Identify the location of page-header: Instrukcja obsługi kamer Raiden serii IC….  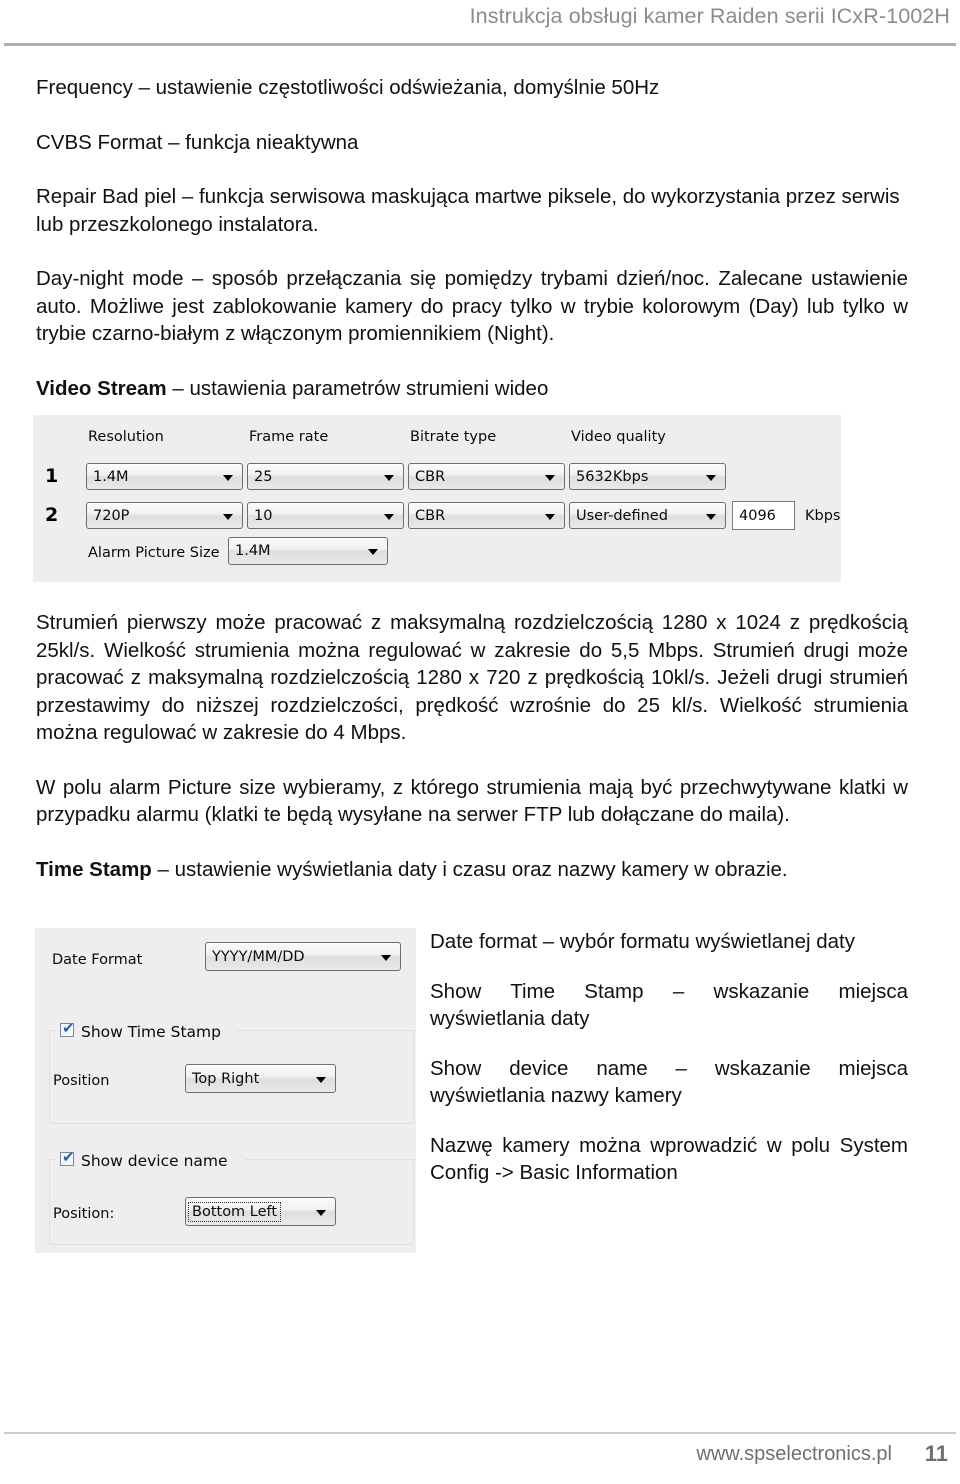
(480, 23).